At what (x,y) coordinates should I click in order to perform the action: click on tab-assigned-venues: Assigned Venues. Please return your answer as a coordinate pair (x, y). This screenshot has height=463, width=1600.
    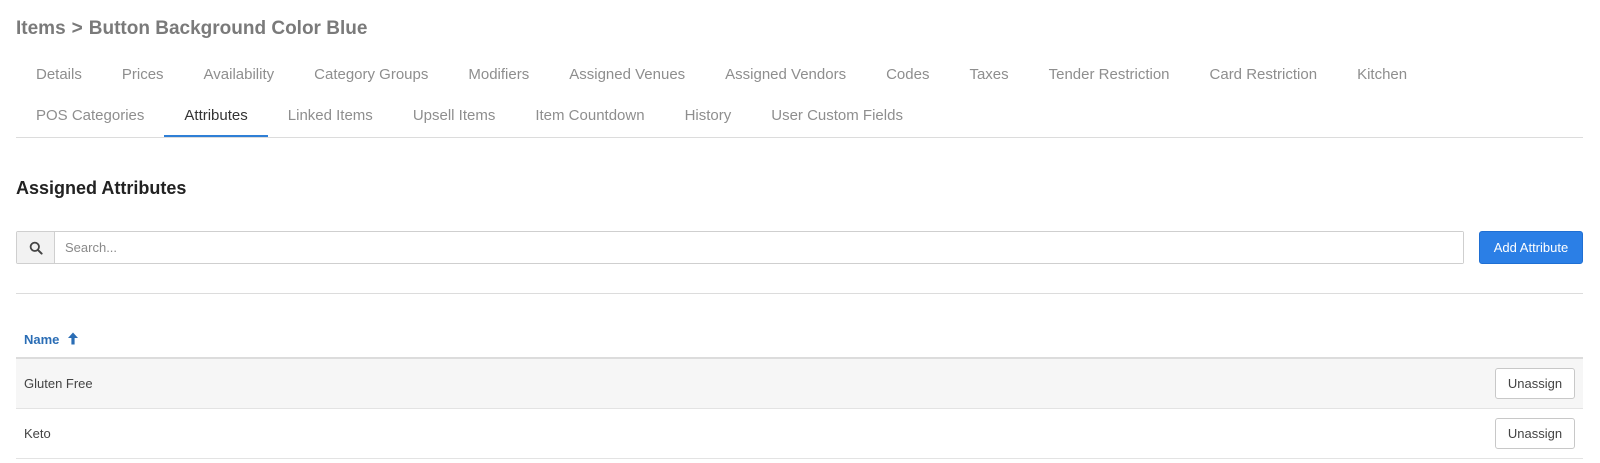
    Looking at the image, I should click on (627, 75).